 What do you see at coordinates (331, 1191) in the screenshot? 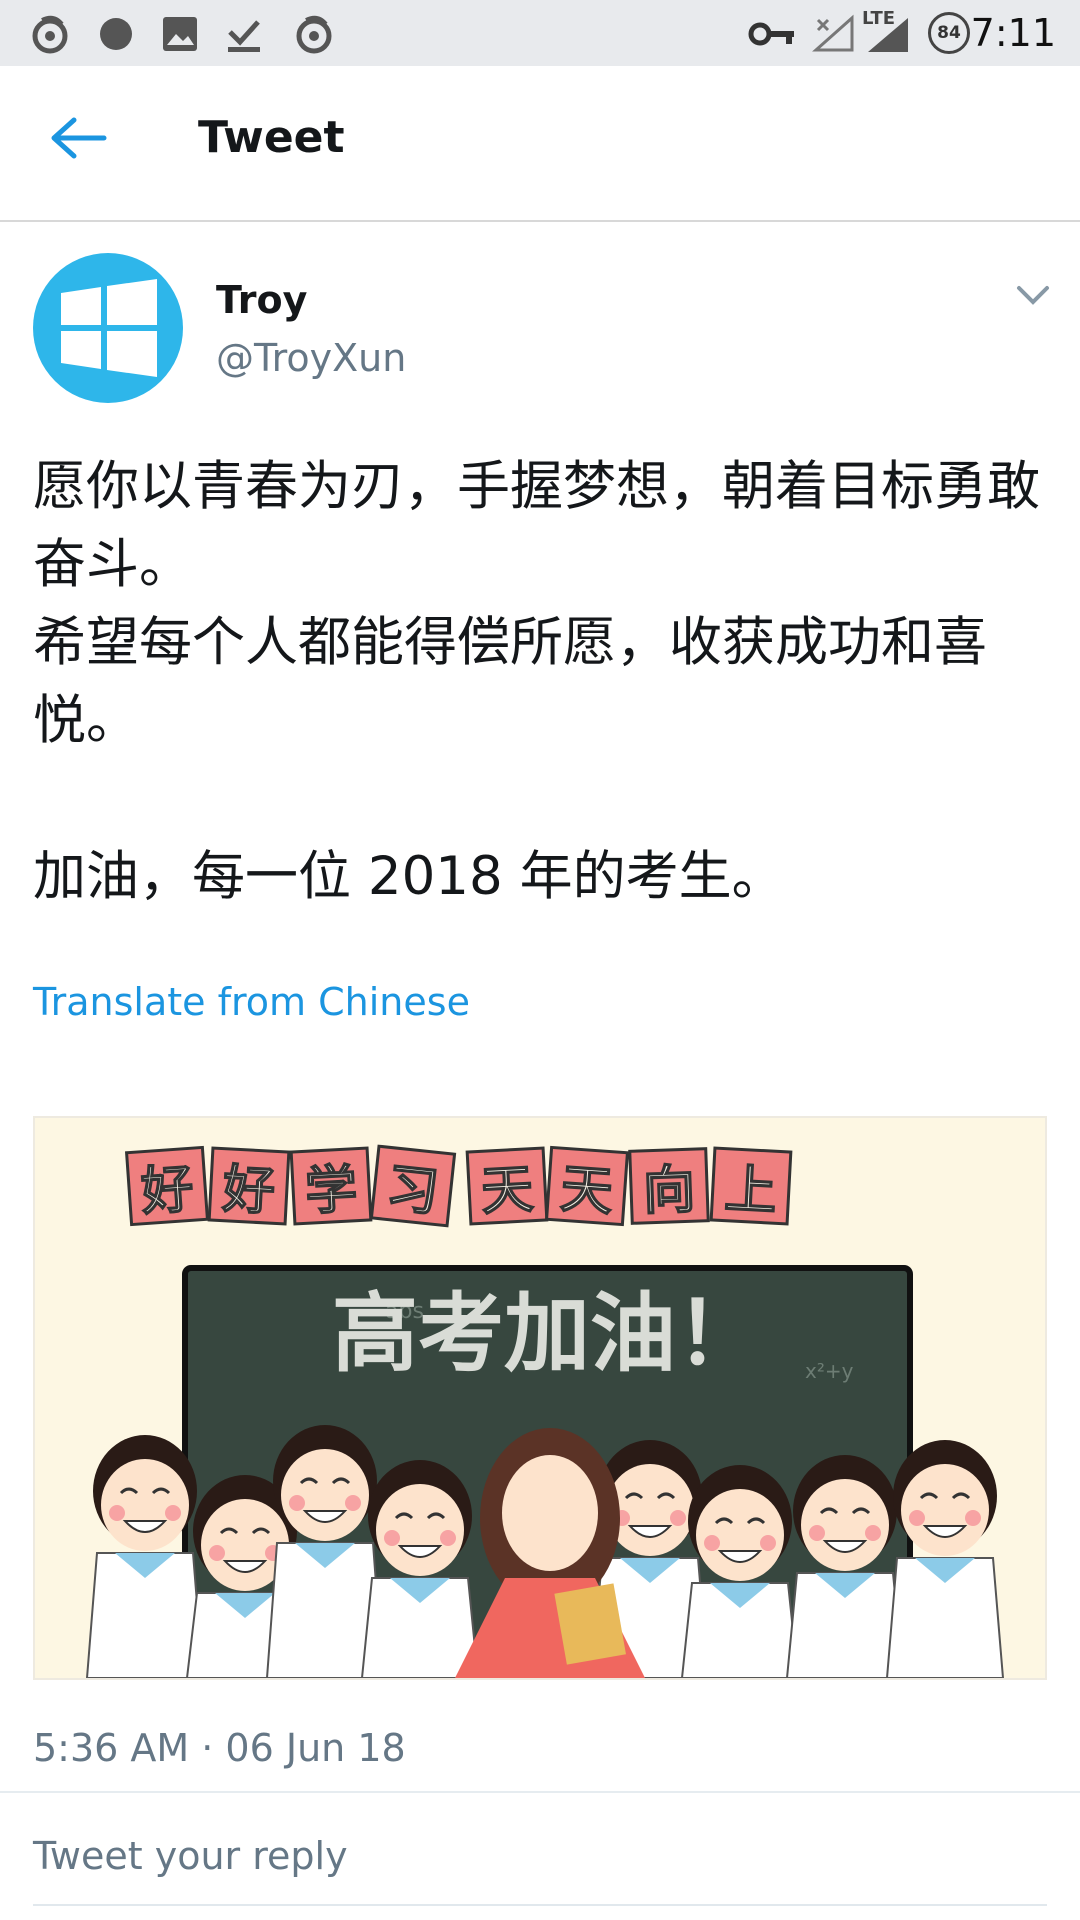
I see `svg-text: 学` at bounding box center [331, 1191].